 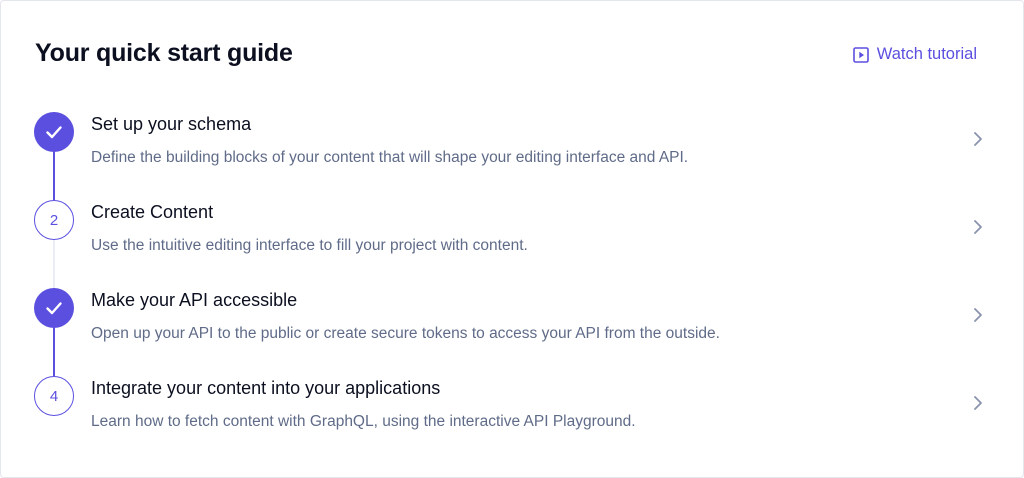 I want to click on step-number: 2, so click(x=54, y=220).